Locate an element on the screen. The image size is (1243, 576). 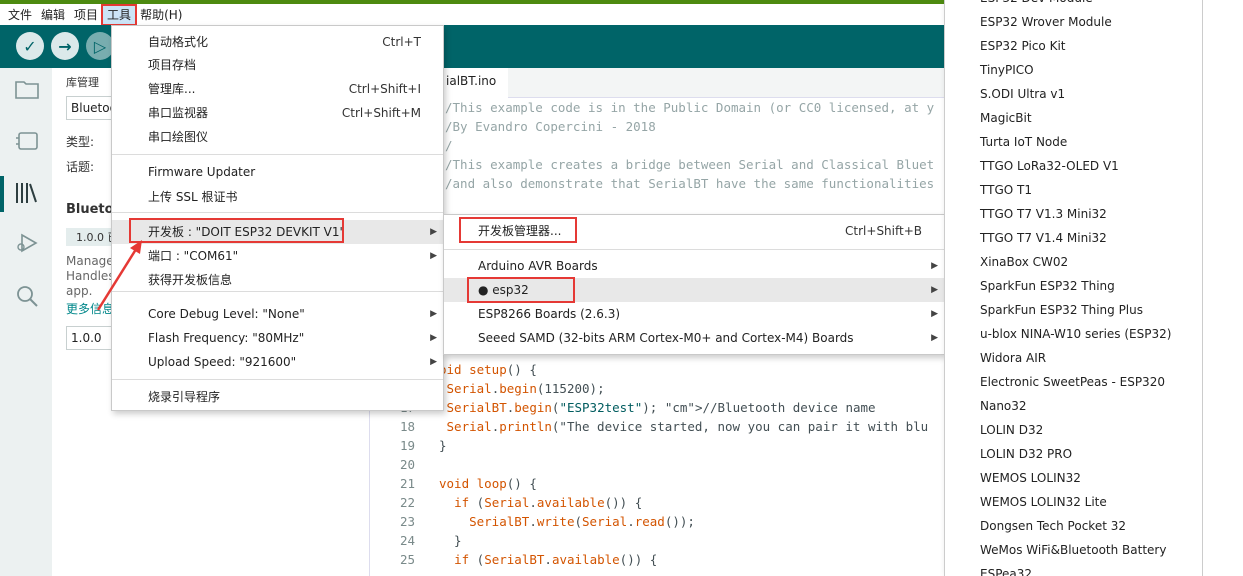
line-number: 19 is located at coordinates (407, 445).